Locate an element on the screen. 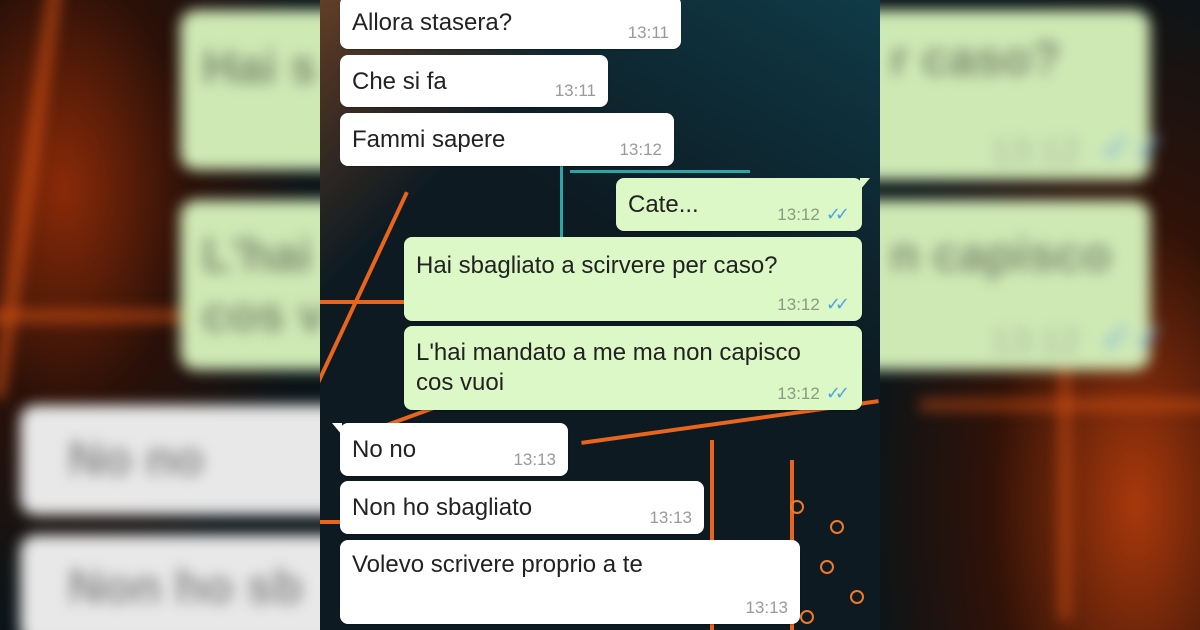  message-text: Allora stasera? is located at coordinates (432, 22).